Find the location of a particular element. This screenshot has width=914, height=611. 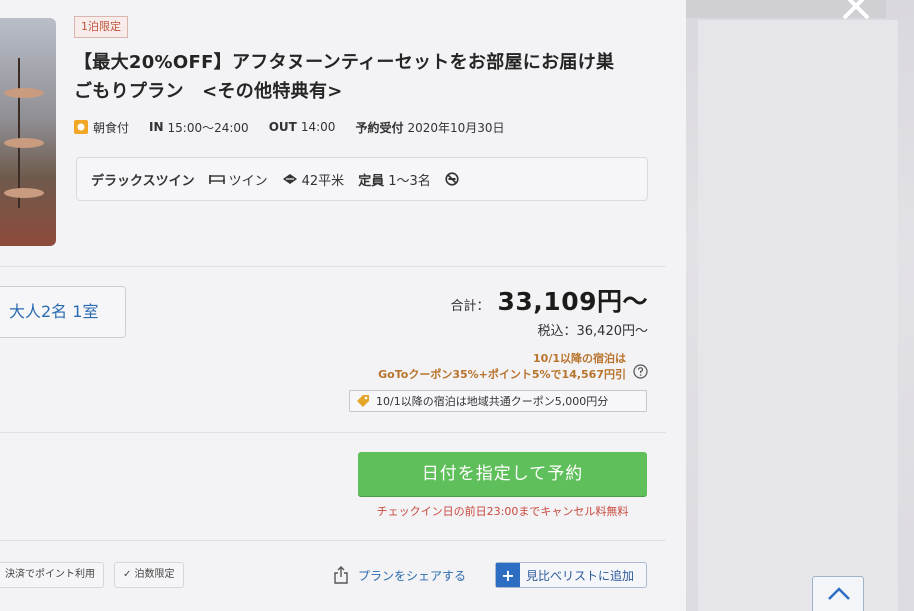

share-icon is located at coordinates (341, 575).